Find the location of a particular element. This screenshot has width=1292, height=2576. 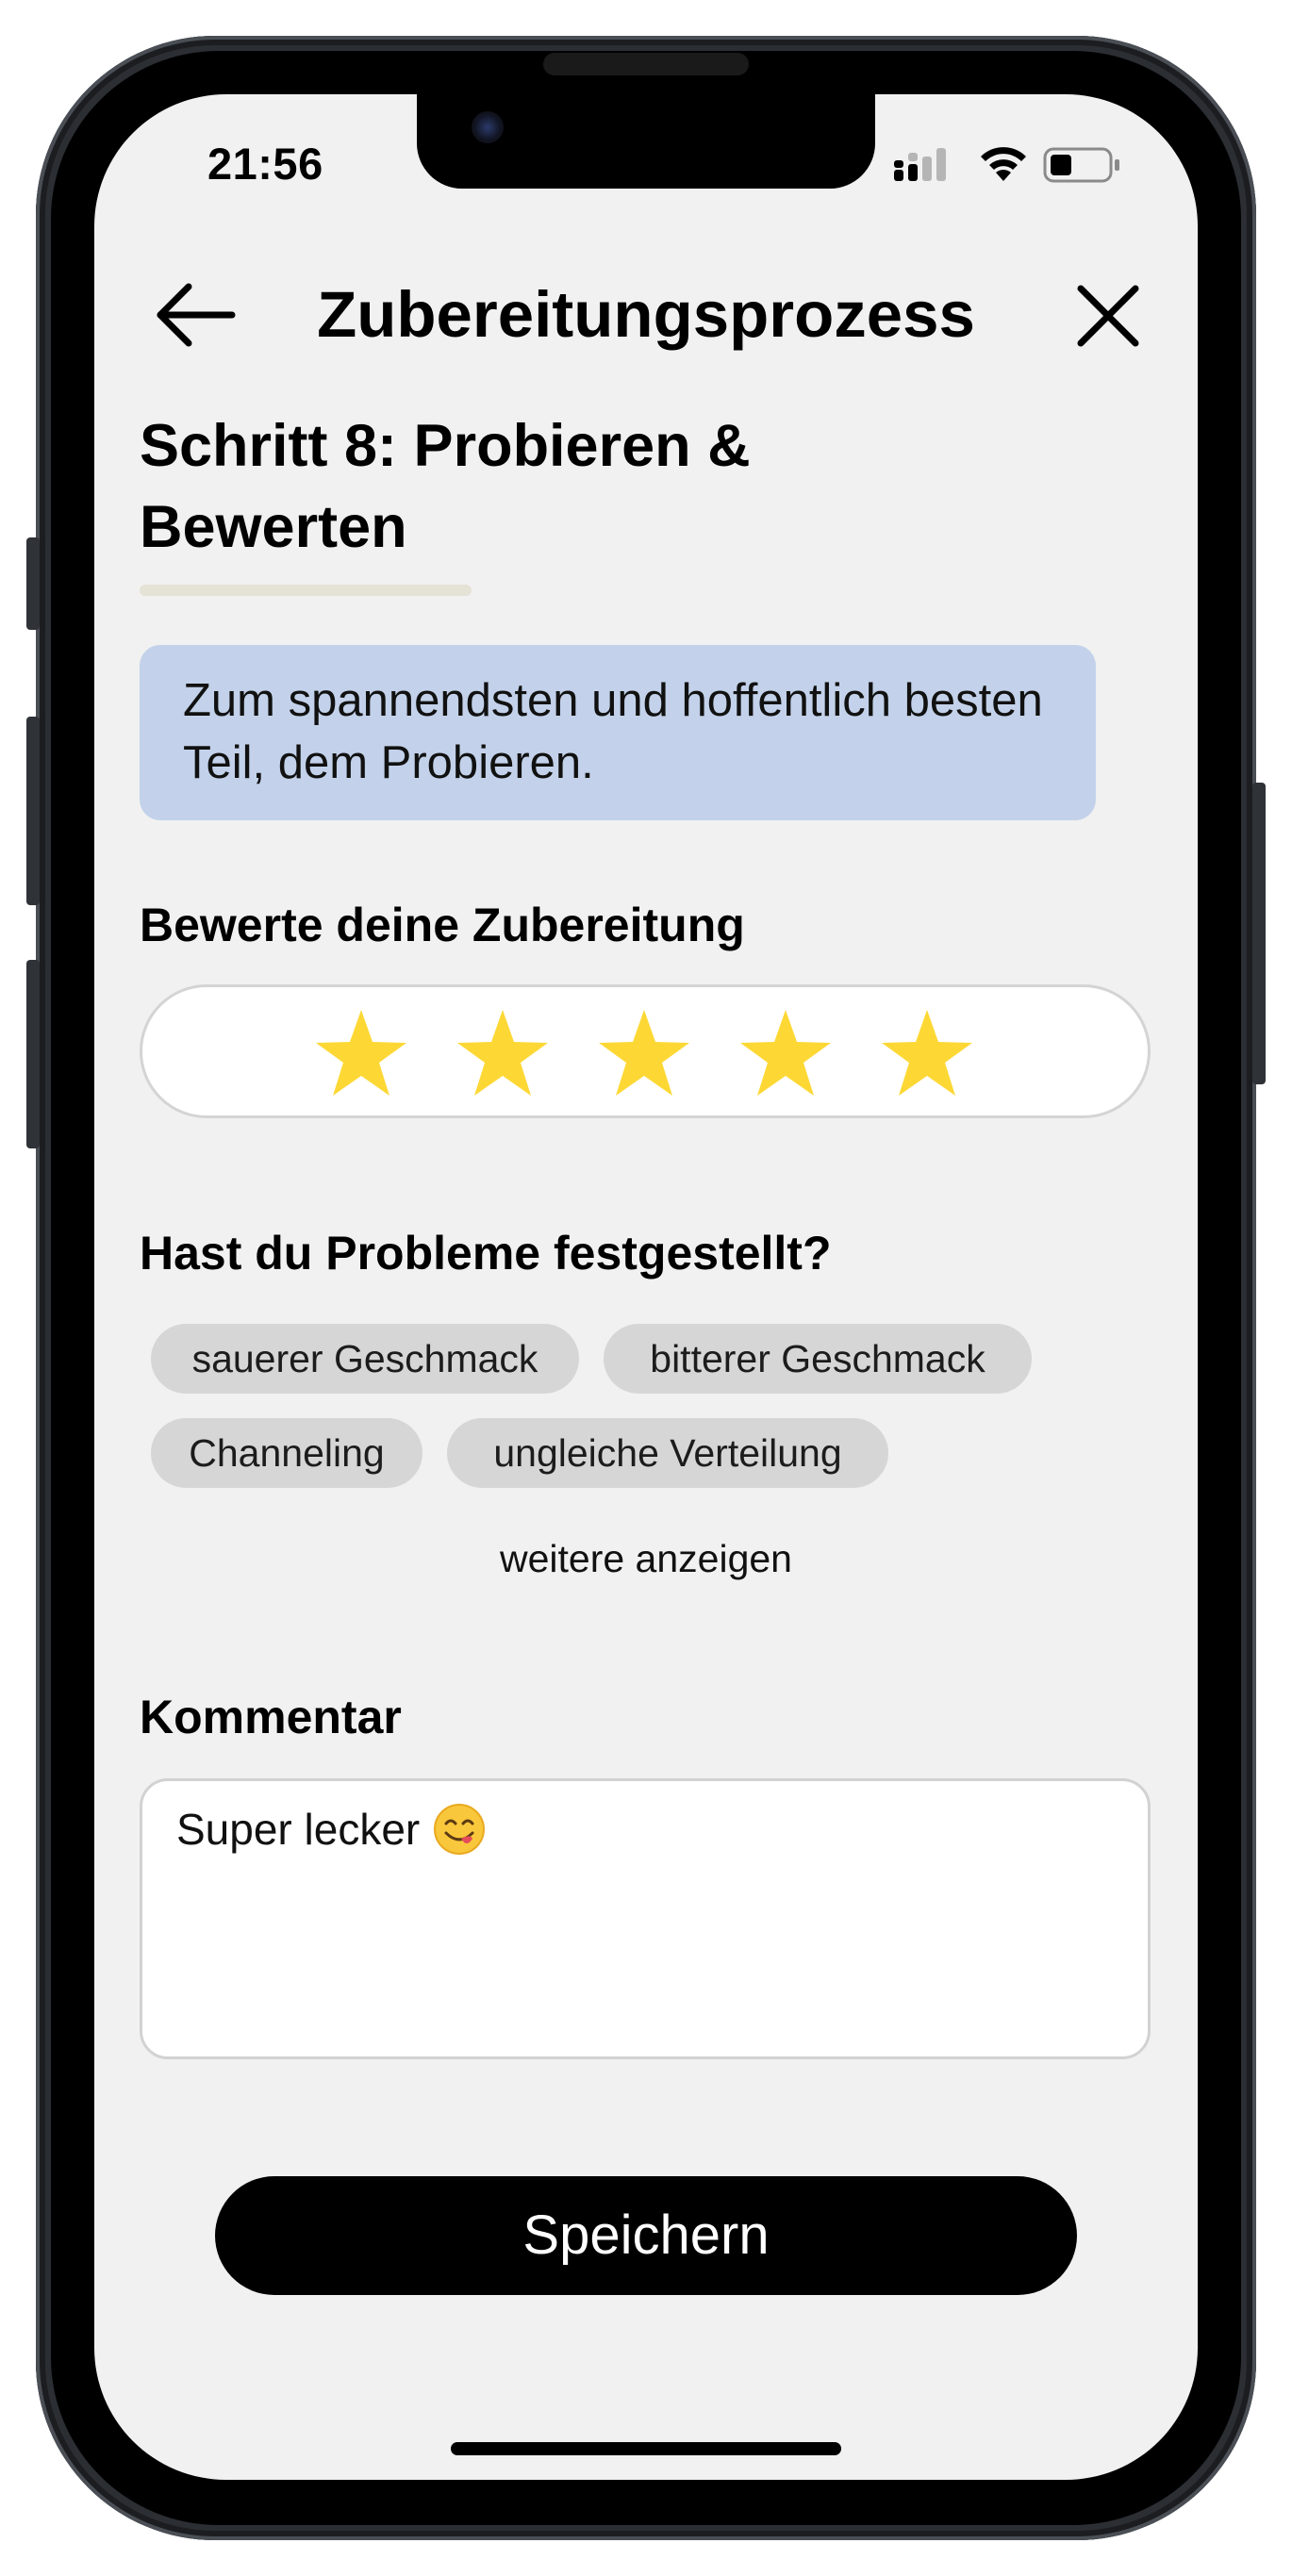

rating-label: Bewerte deine Zubereitung is located at coordinates (442, 925).